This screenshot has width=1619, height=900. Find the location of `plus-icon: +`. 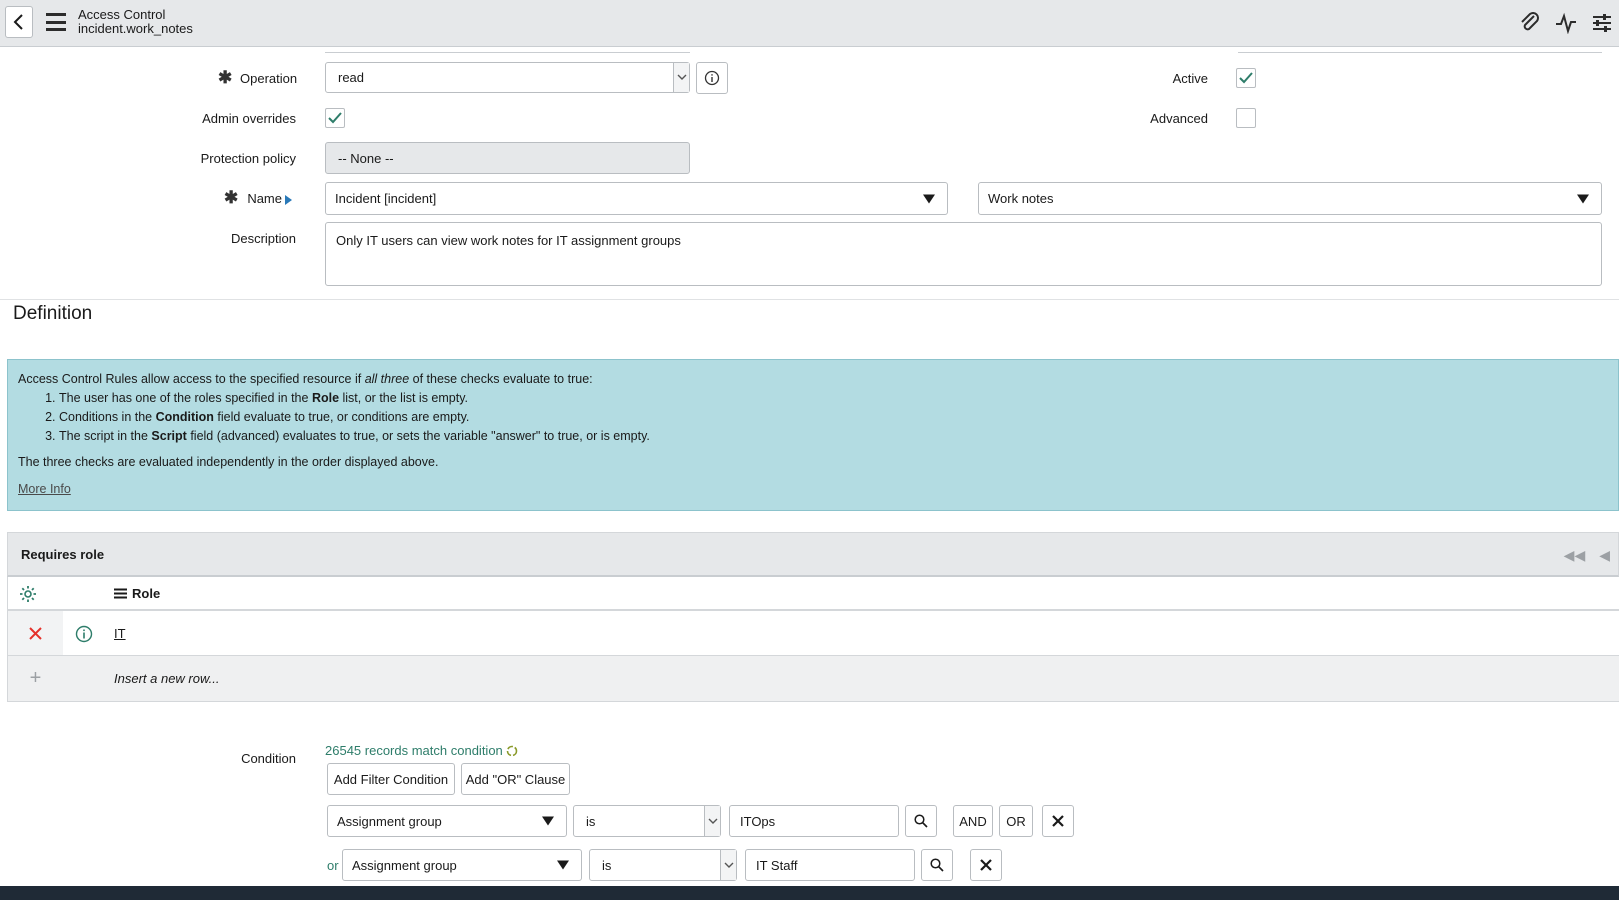

plus-icon: + is located at coordinates (35, 678).